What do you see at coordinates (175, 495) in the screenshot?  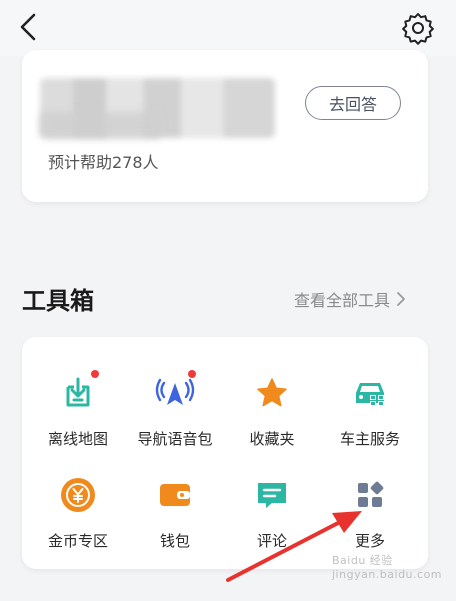 I see `wallet-icon` at bounding box center [175, 495].